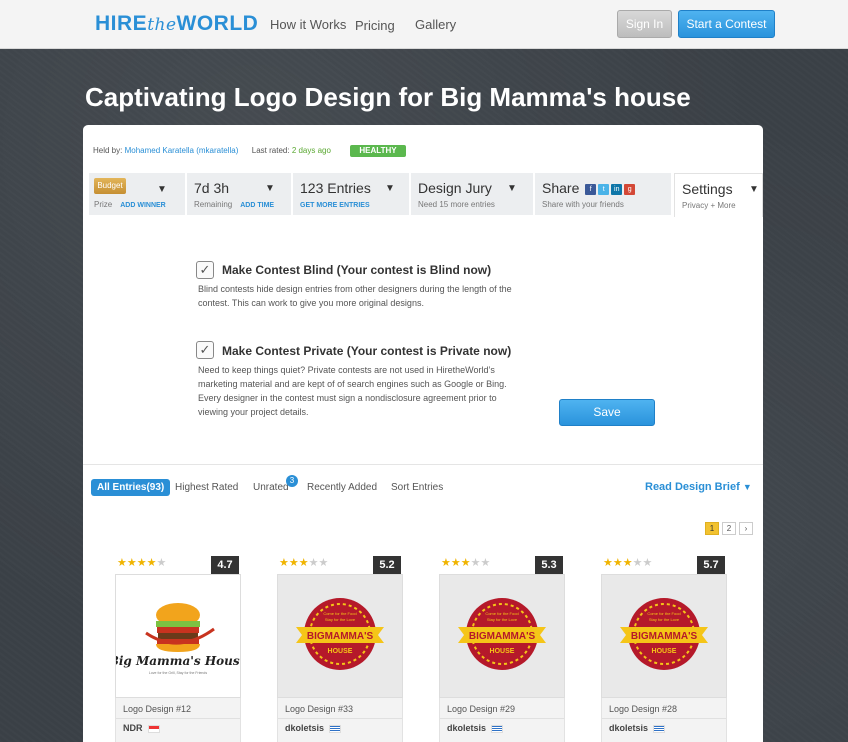 The height and width of the screenshot is (742, 848). I want to click on entry-meta: Logo Design #29 dkoletsis, so click(502, 720).